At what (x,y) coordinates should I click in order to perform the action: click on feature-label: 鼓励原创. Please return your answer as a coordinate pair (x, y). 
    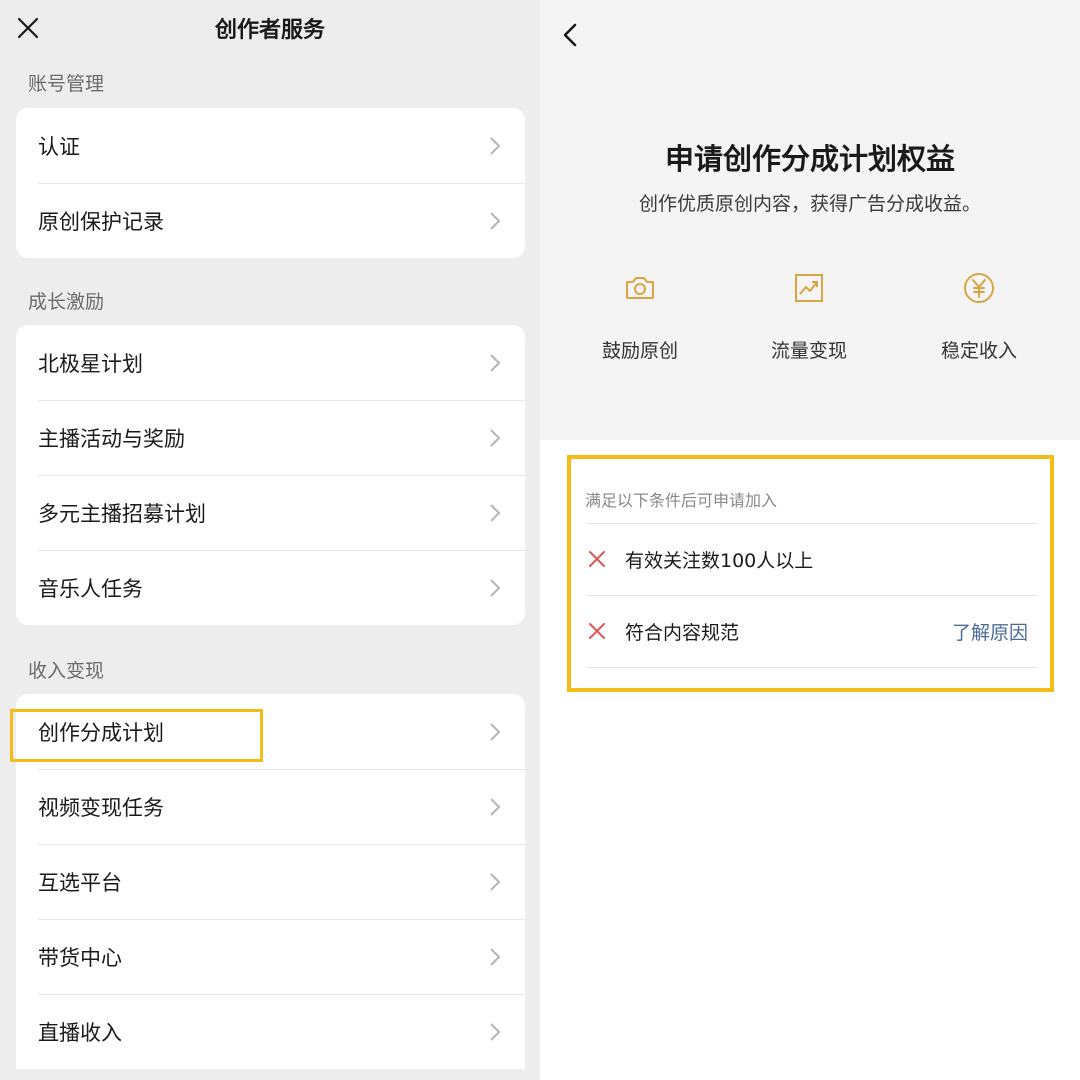
    Looking at the image, I should click on (639, 351).